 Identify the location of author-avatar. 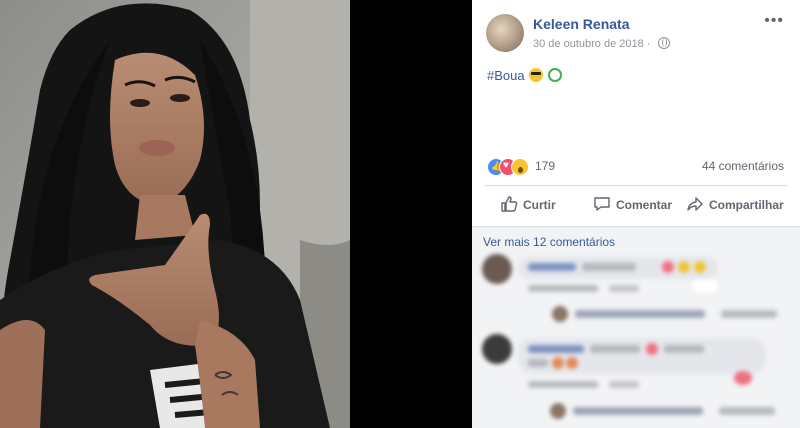
(505, 33).